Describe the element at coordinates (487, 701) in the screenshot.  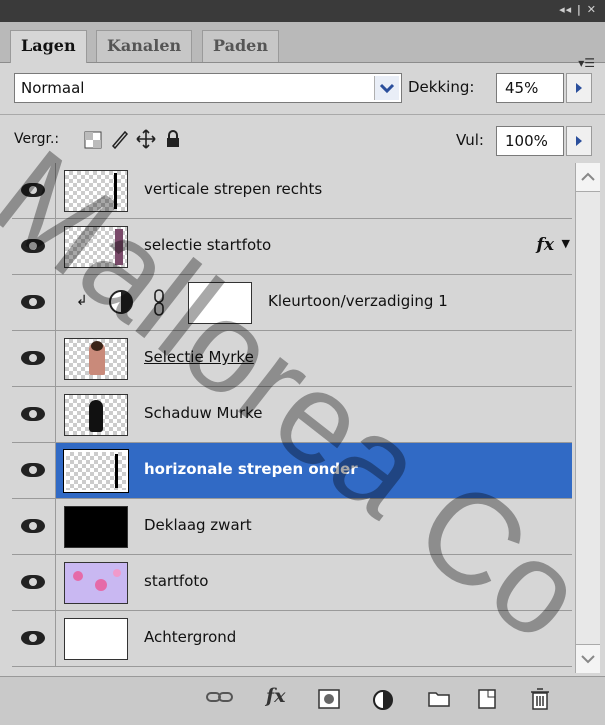
I see `new-layer-icon` at that location.